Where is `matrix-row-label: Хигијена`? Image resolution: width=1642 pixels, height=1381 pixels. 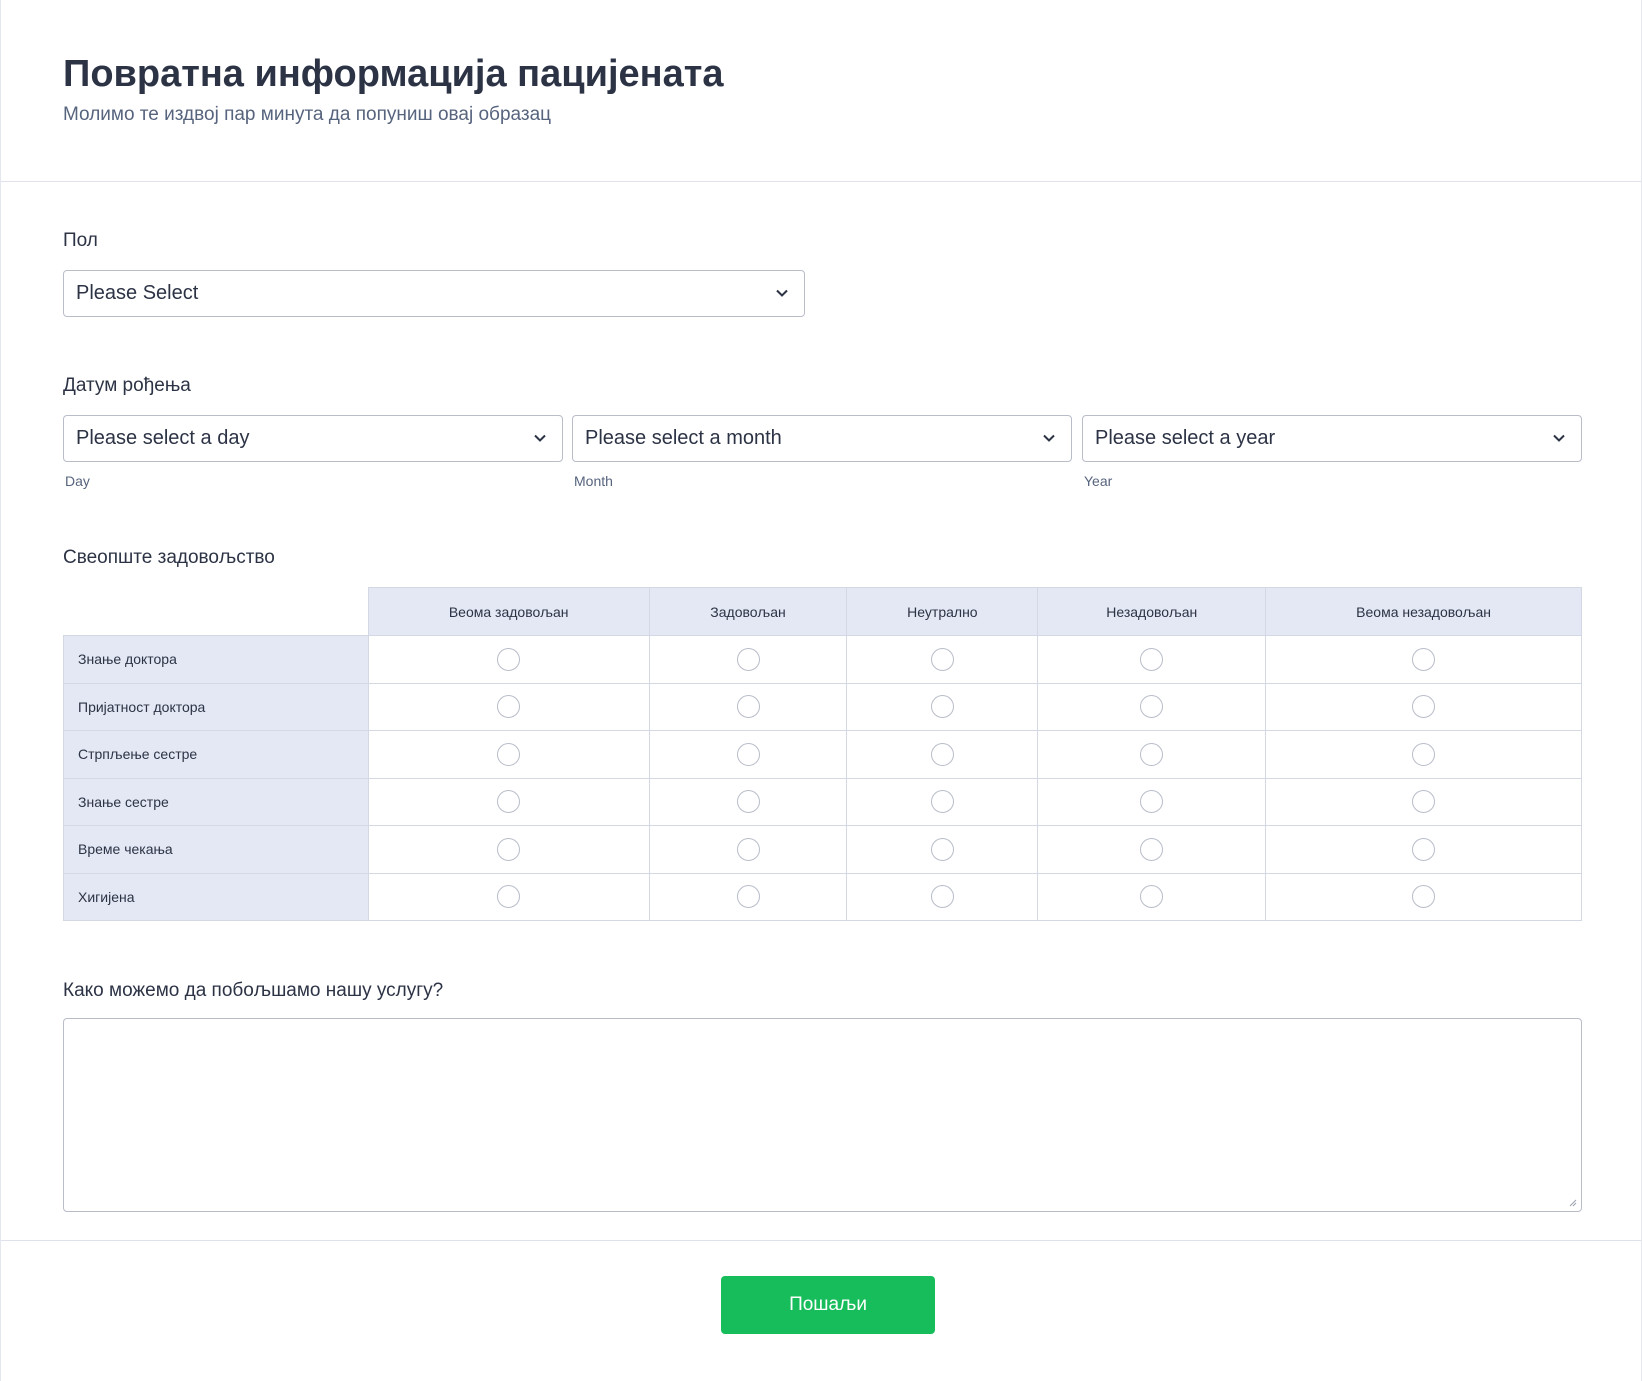 matrix-row-label: Хигијена is located at coordinates (216, 896).